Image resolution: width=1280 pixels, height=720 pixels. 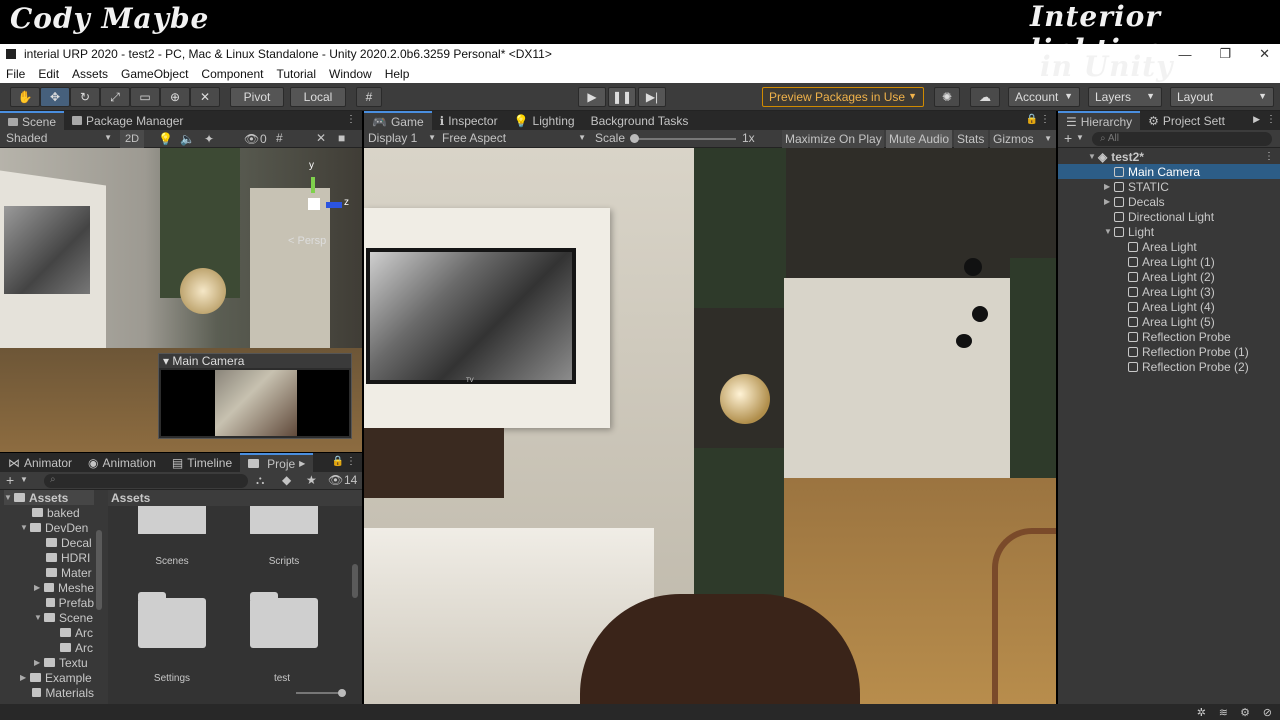 I want to click on scale-slider-track, so click(x=684, y=139).